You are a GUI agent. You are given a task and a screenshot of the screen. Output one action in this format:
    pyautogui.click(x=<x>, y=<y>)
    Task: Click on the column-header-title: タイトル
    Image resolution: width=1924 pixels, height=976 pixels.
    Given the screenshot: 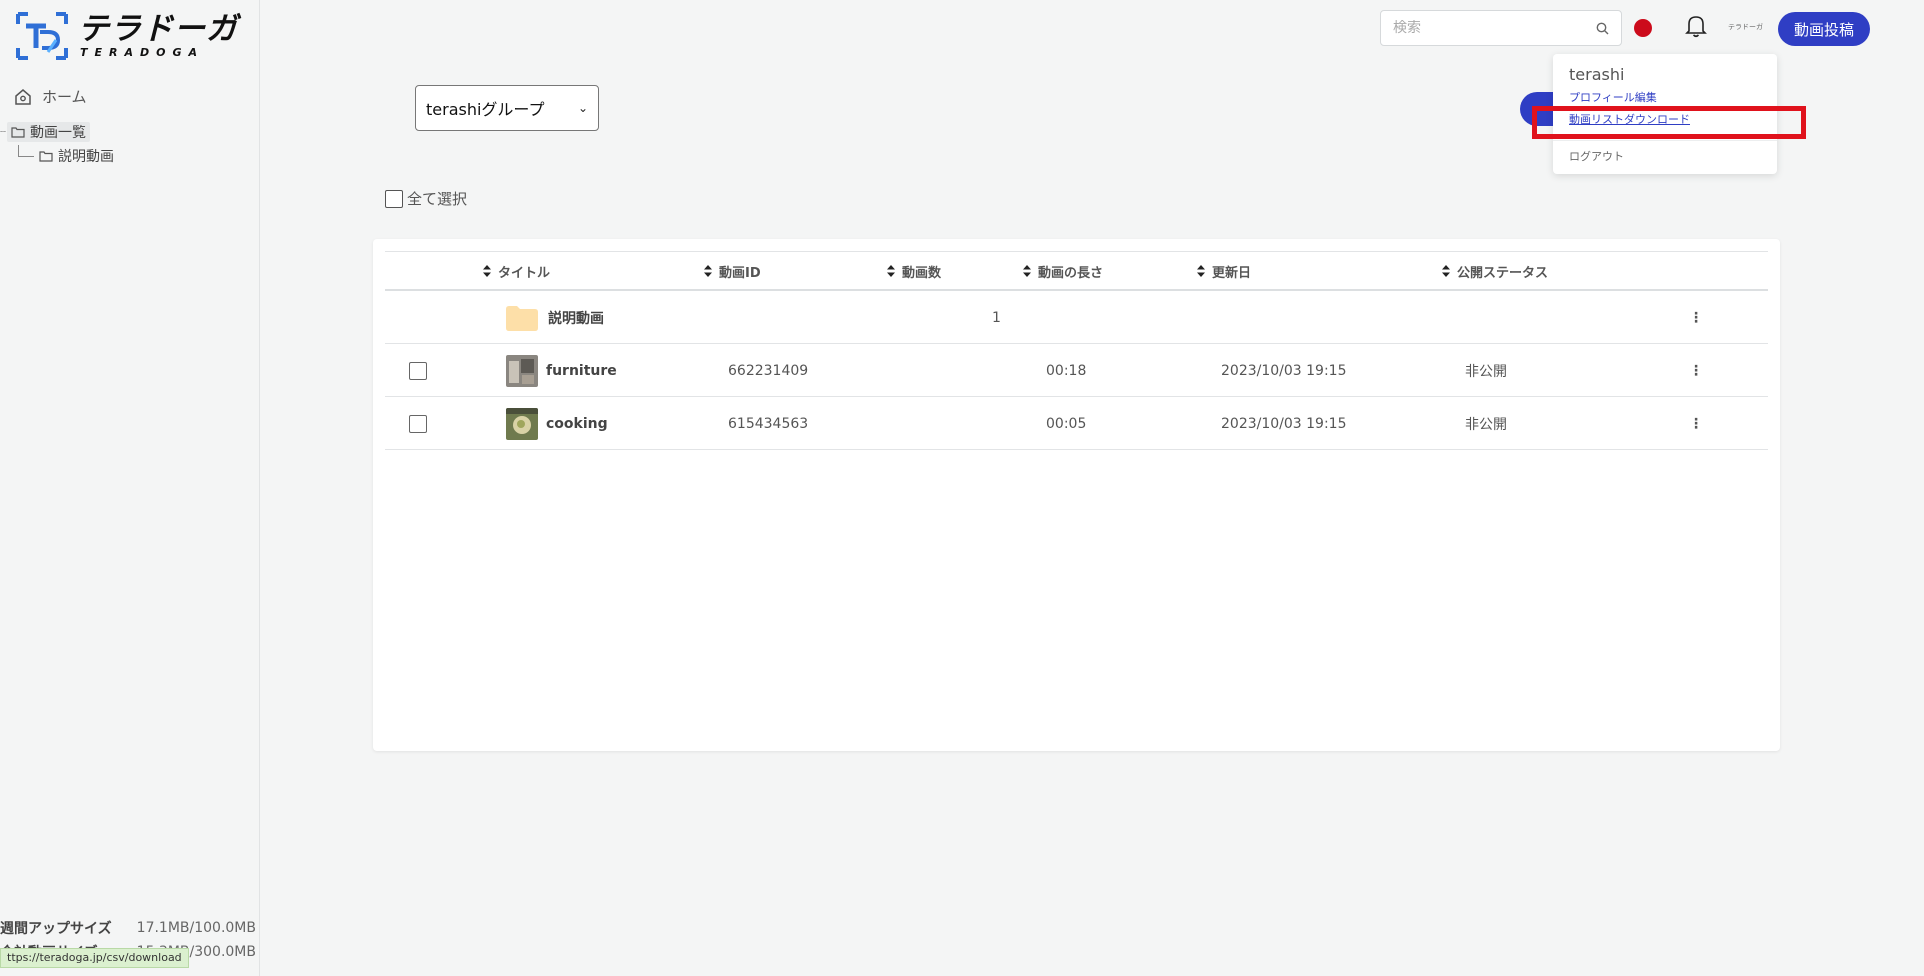 What is the action you would take?
    pyautogui.click(x=516, y=271)
    